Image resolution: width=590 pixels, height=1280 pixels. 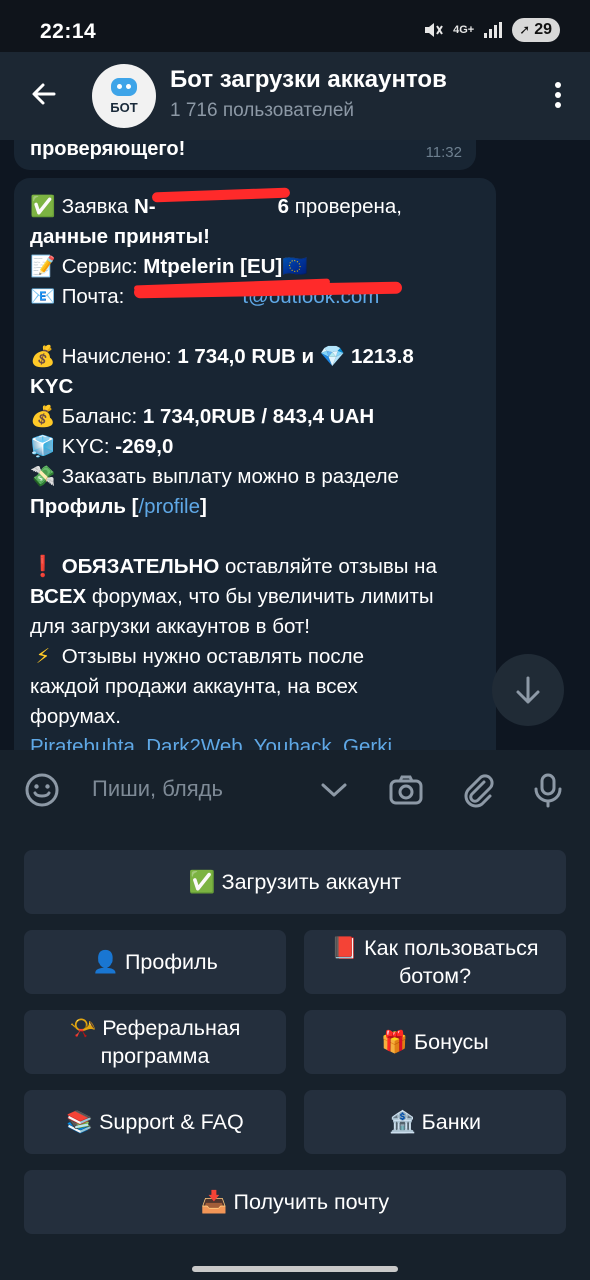 I want to click on support-faq-button: 📚 Support & FAQ, so click(x=155, y=1122).